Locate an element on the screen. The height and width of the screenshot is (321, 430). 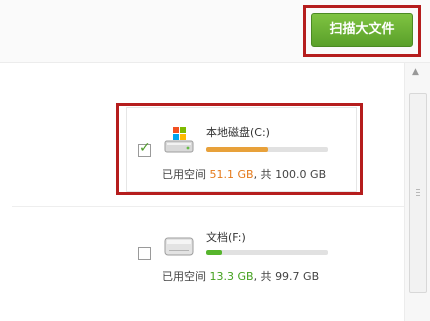
drive-f-used-value: 13.3 GB is located at coordinates (231, 276).